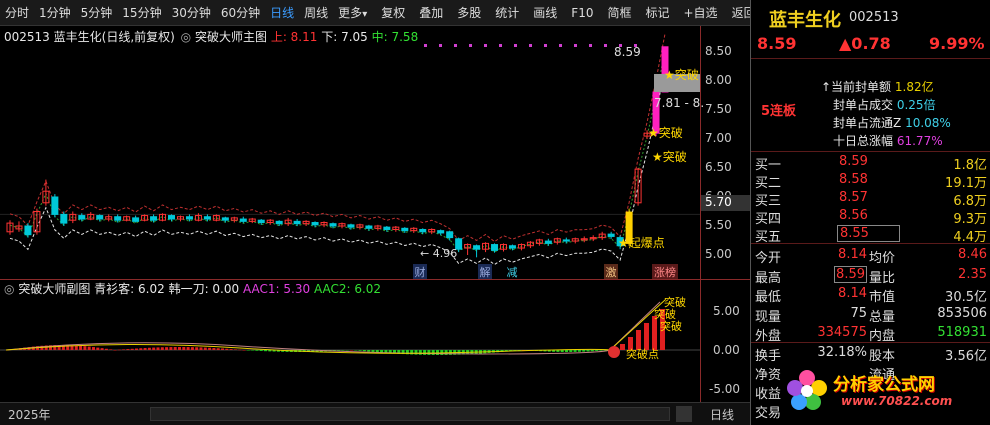 This screenshot has height=425, width=990. Describe the element at coordinates (919, 141) in the screenshot. I see `ten-day-value: 61.77%` at that location.